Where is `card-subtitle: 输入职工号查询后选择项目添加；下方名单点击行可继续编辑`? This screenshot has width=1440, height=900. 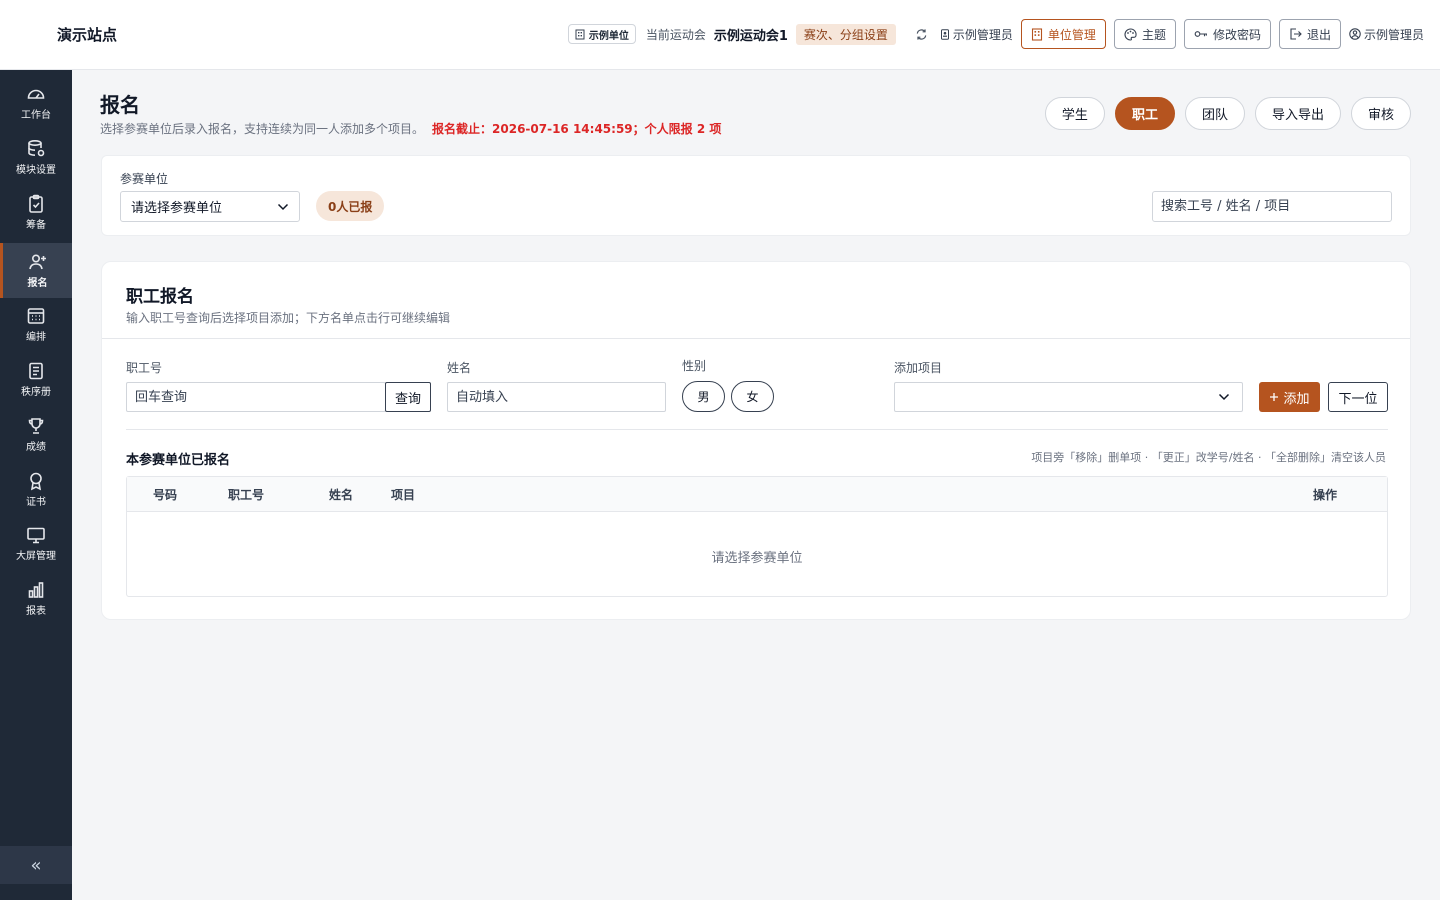 card-subtitle: 输入职工号查询后选择项目添加；下方名单点击行可继续编辑 is located at coordinates (288, 318).